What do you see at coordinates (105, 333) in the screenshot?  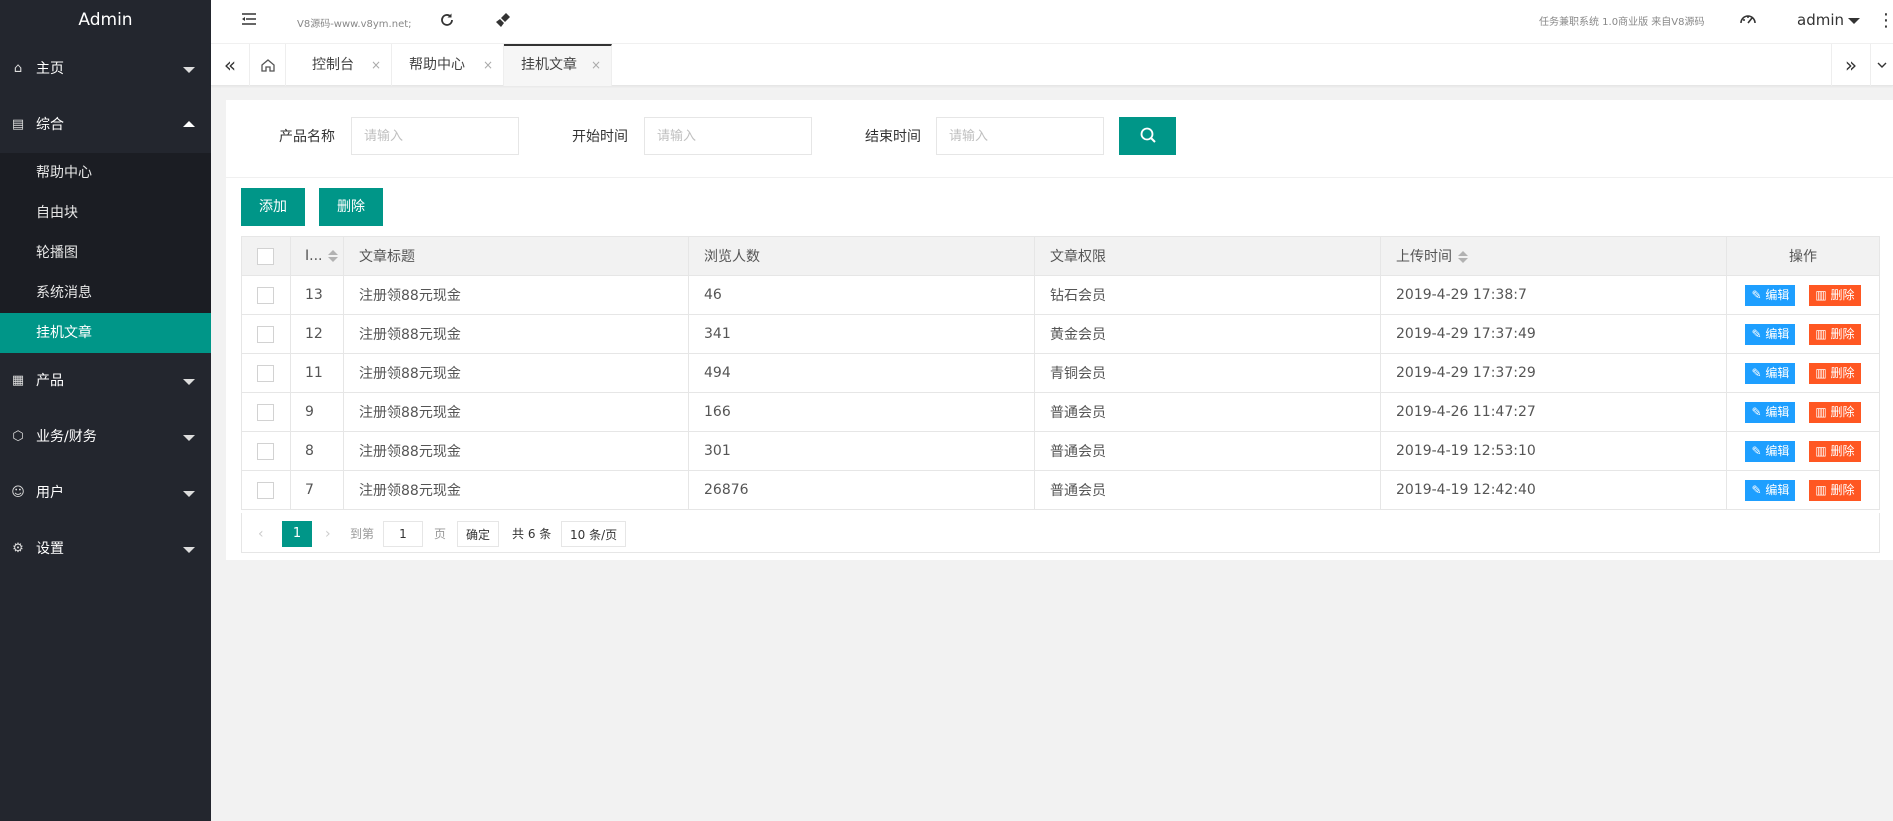 I see `sidebar-subitem-articles: 挂机文章` at bounding box center [105, 333].